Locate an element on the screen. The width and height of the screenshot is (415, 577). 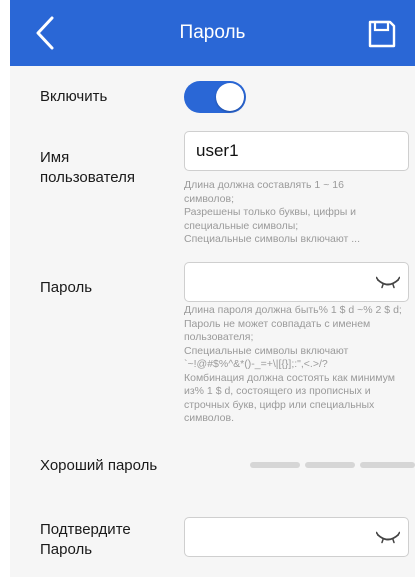
username-hint-line: Разрешены только буквы, цифры и is located at coordinates (270, 212).